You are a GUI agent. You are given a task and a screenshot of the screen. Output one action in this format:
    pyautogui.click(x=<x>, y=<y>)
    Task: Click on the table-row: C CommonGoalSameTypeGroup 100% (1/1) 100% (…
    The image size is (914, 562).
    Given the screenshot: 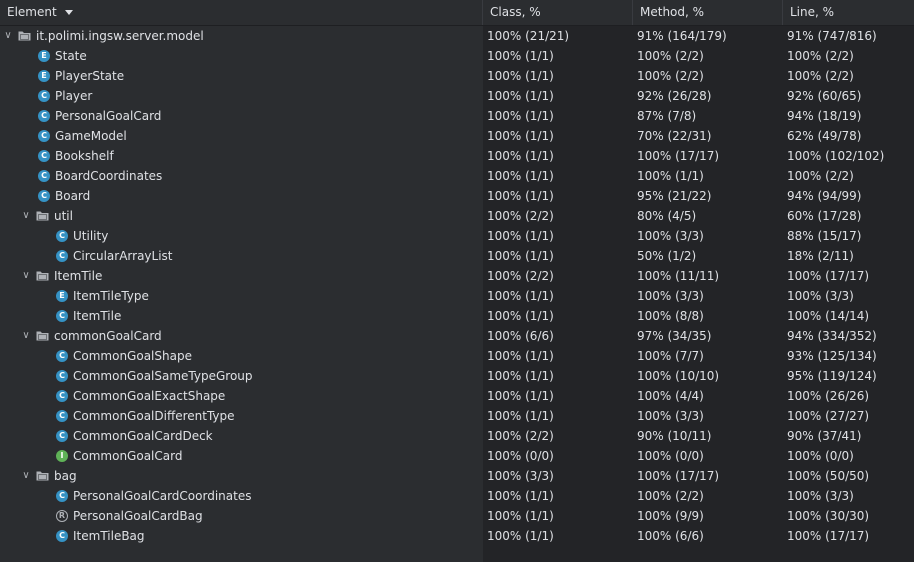 What is the action you would take?
    pyautogui.click(x=457, y=376)
    